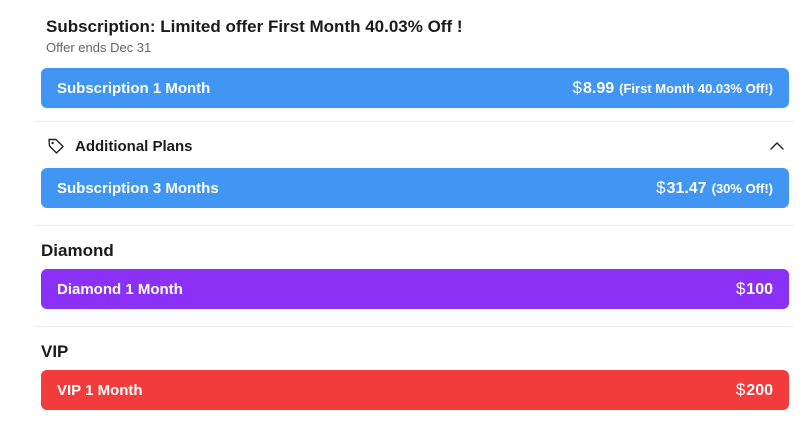  Describe the element at coordinates (134, 146) in the screenshot. I see `additional-plans-label: Additional Plans` at that location.